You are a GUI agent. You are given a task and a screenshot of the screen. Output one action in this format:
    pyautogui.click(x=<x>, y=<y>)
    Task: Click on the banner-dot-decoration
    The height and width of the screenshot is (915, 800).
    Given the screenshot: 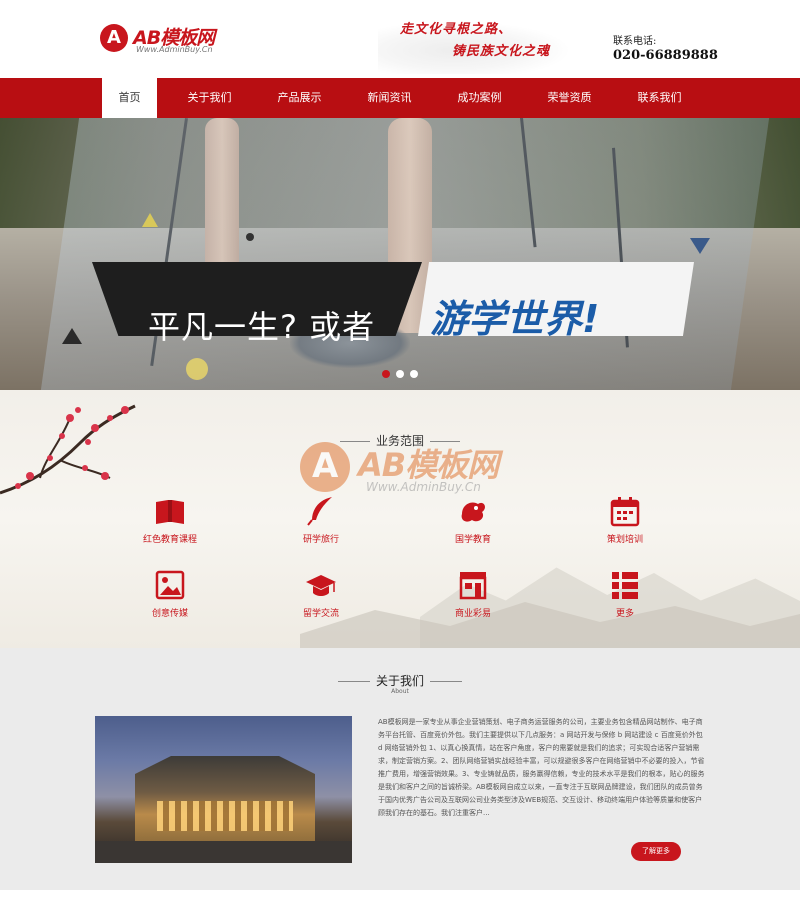 What is the action you would take?
    pyautogui.click(x=250, y=237)
    